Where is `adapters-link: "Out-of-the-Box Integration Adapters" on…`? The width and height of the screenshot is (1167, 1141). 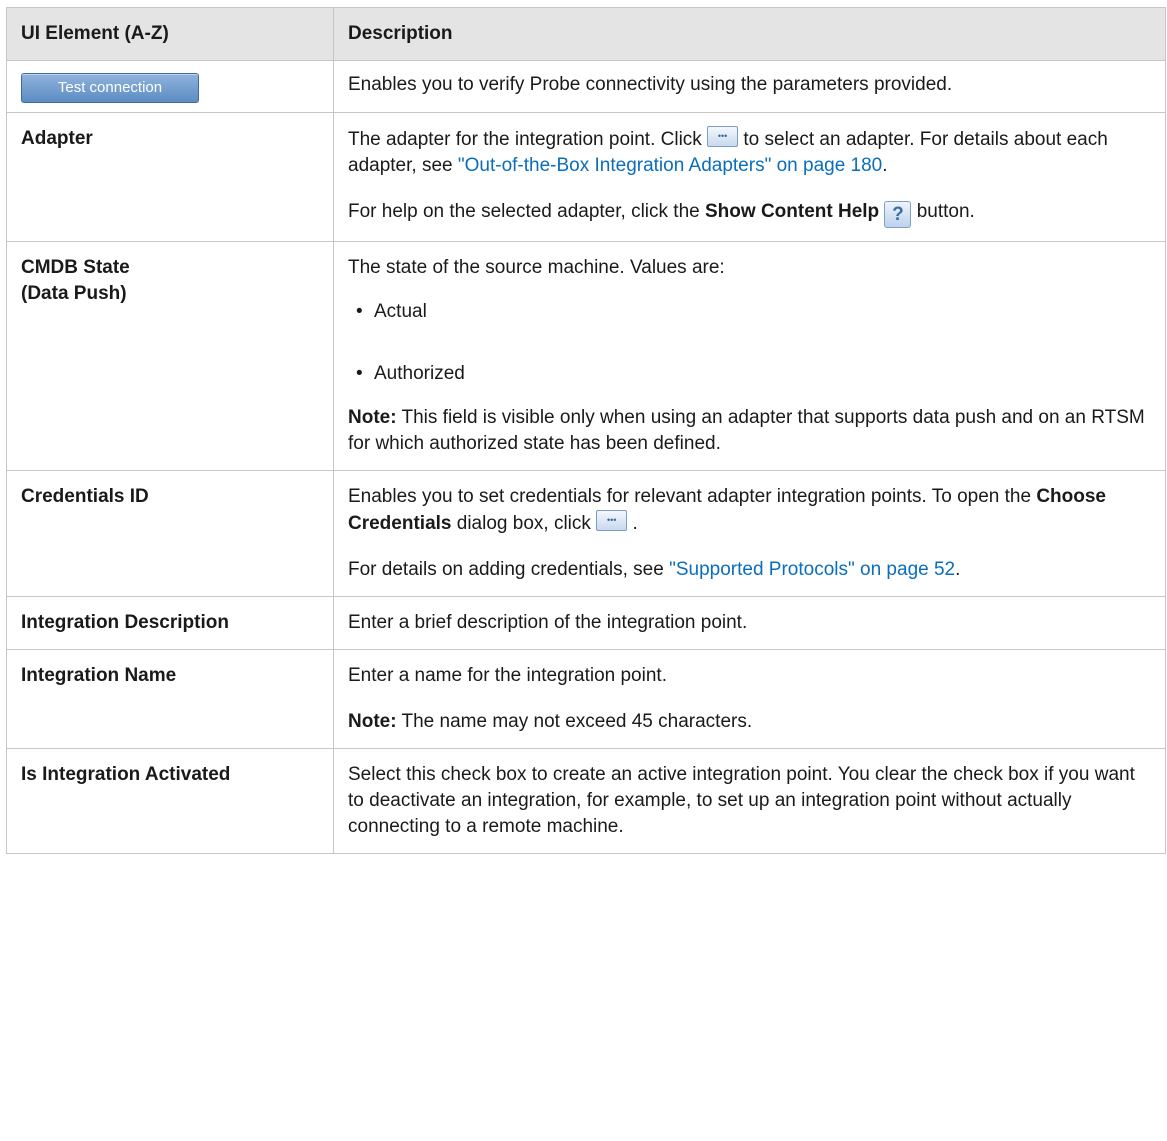
adapters-link: "Out-of-the-Box Integration Adapters" on… is located at coordinates (670, 165).